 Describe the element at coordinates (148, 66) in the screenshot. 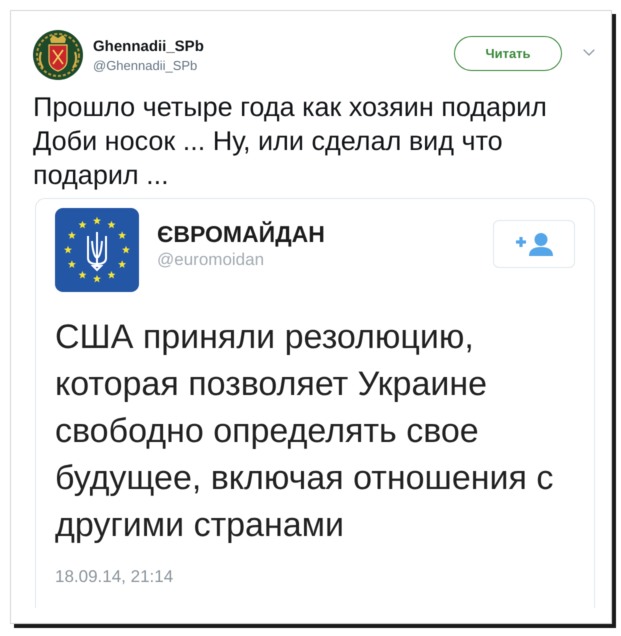

I see `author-handle: @Ghennadii_SPb` at that location.